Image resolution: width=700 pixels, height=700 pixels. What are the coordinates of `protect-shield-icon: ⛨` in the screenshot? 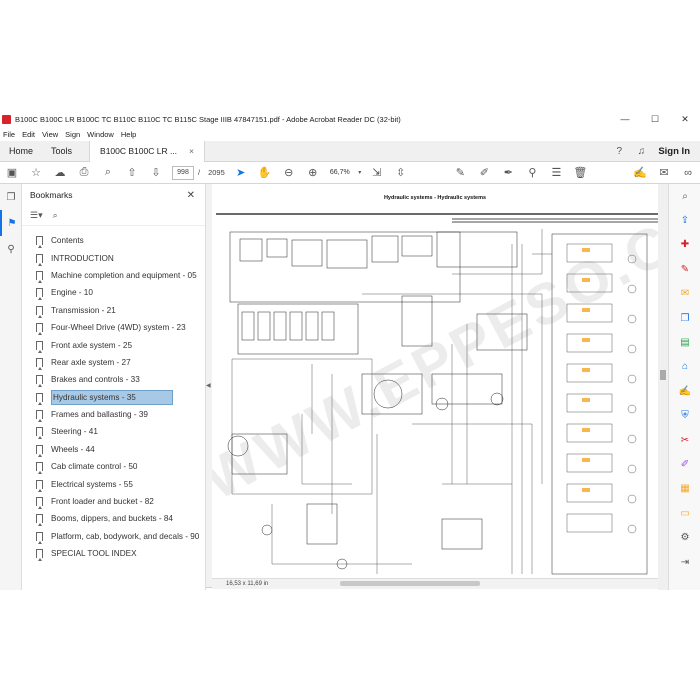 It's located at (684, 416).